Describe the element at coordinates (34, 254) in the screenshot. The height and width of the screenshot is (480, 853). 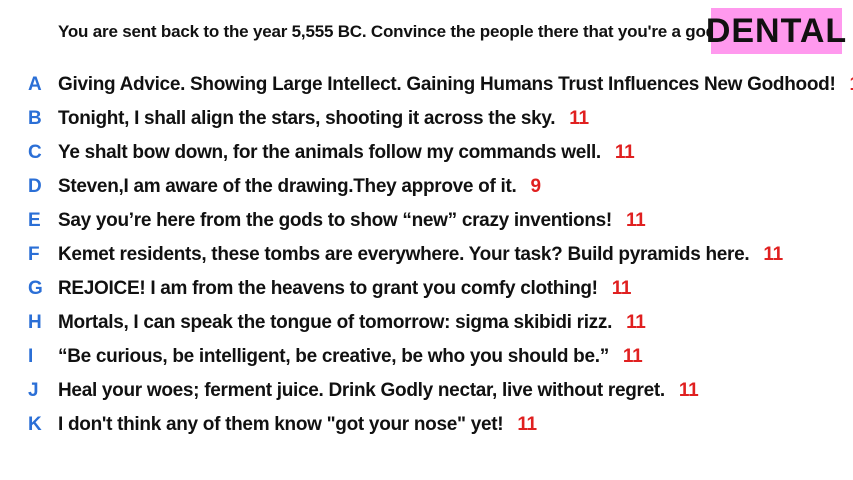
I see `answer-letter: F` at that location.